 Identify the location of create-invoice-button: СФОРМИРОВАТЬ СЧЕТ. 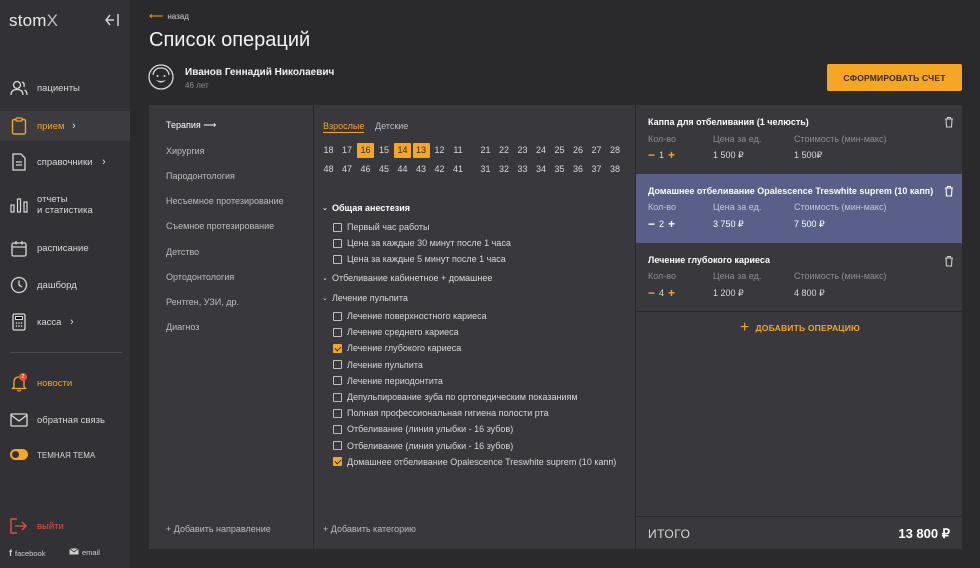
(894, 77).